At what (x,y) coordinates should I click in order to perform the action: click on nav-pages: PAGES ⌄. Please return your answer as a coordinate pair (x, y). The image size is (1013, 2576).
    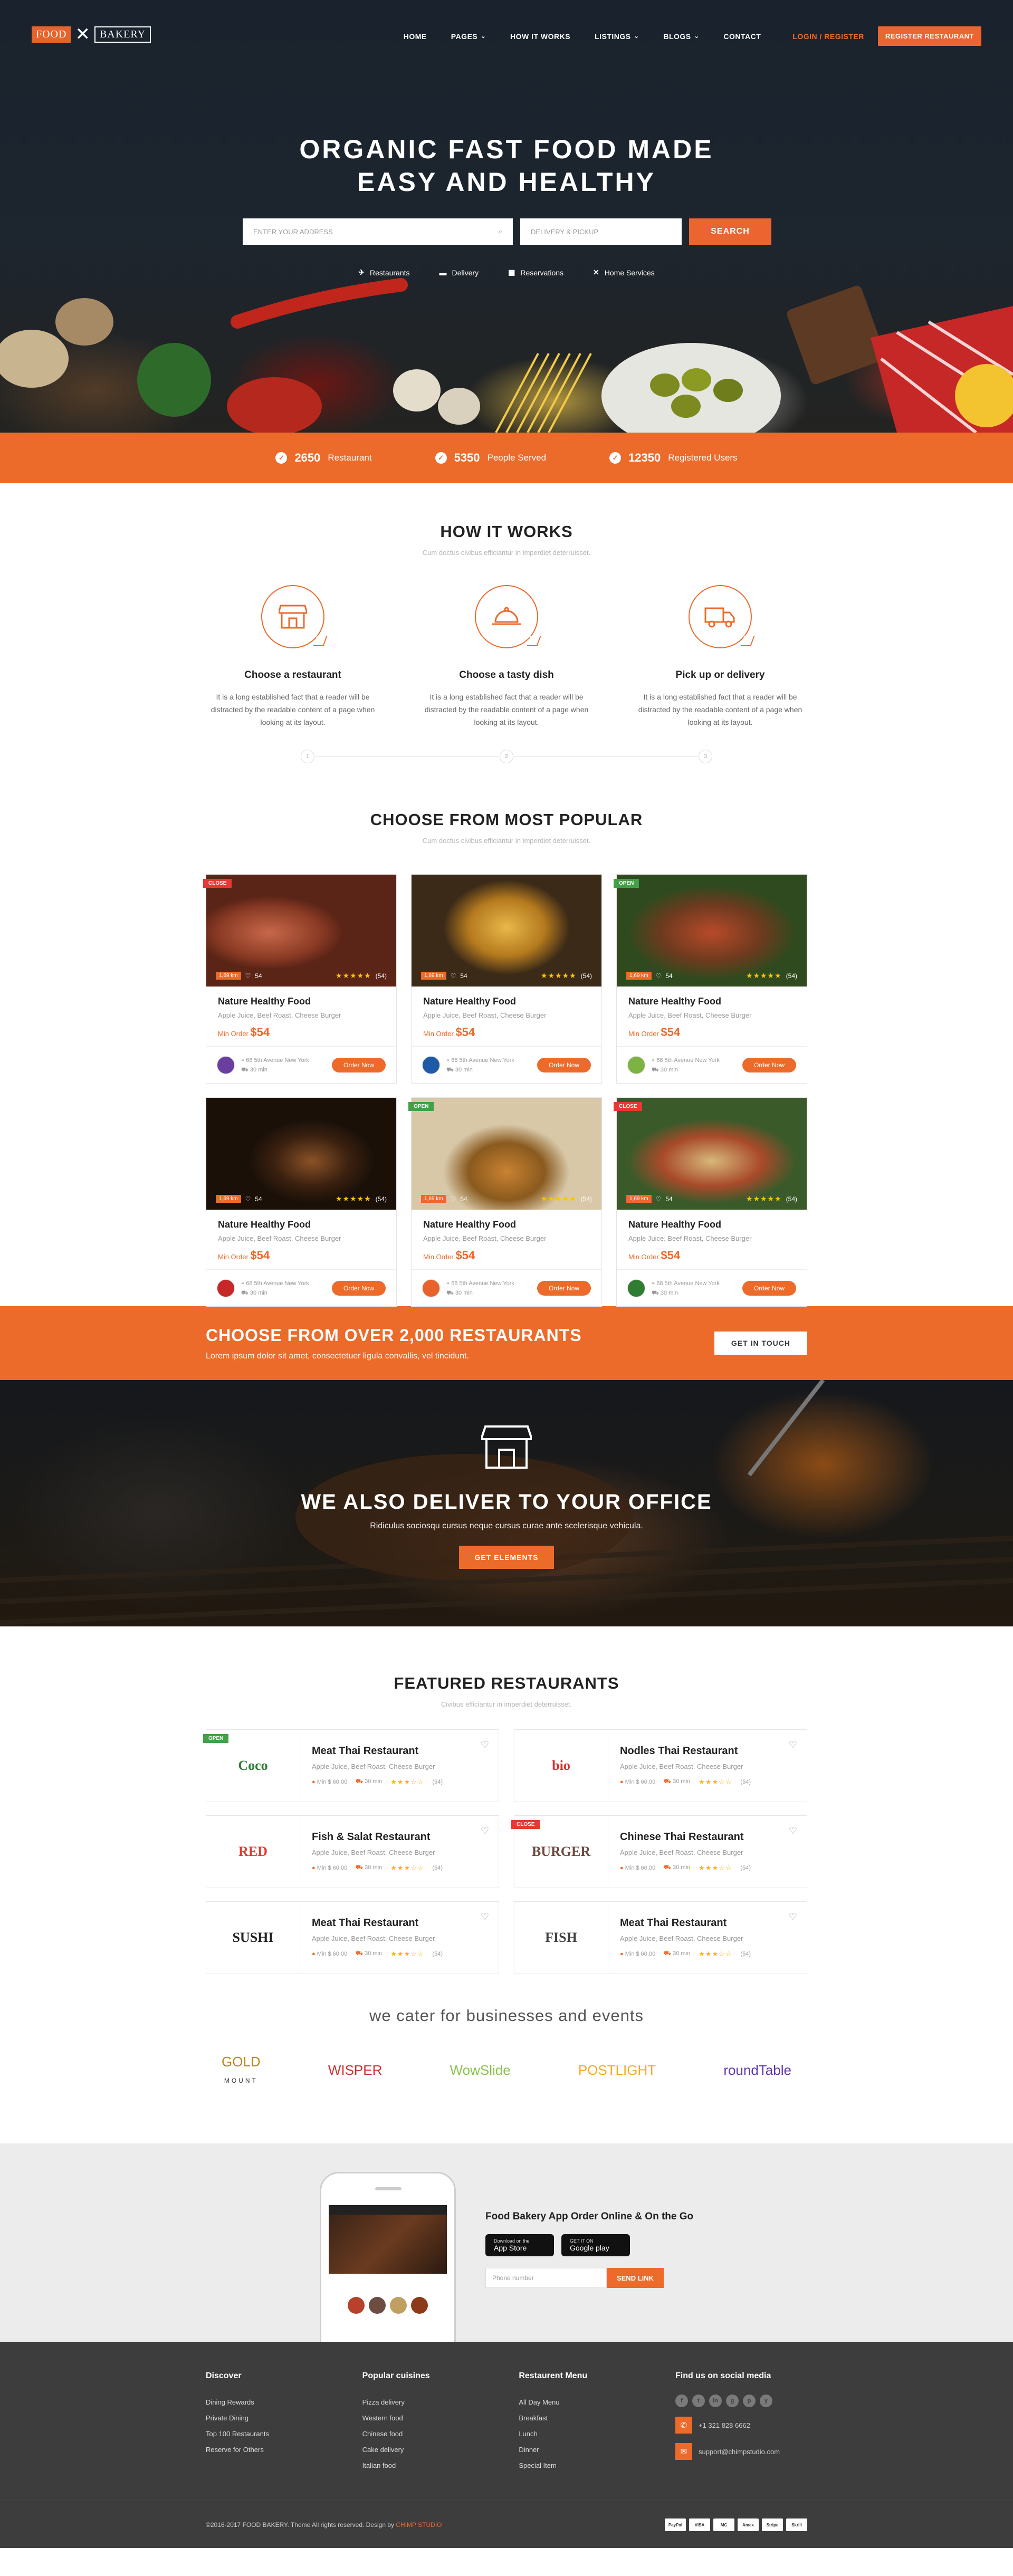
    Looking at the image, I should click on (468, 36).